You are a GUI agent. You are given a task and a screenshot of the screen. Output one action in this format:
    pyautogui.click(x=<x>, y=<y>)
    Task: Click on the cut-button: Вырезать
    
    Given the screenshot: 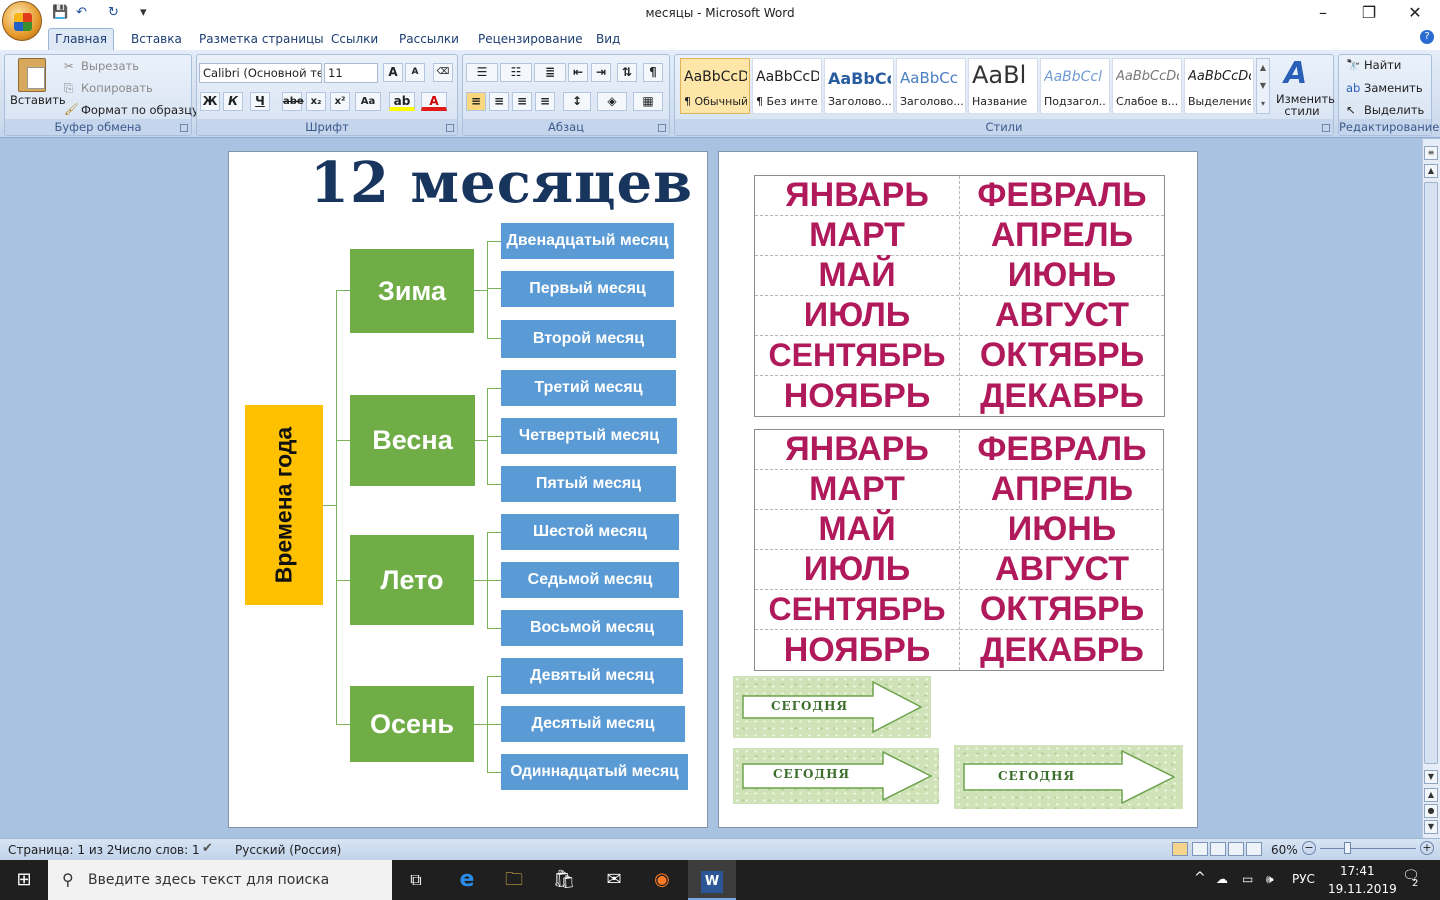 What is the action you would take?
    pyautogui.click(x=110, y=66)
    